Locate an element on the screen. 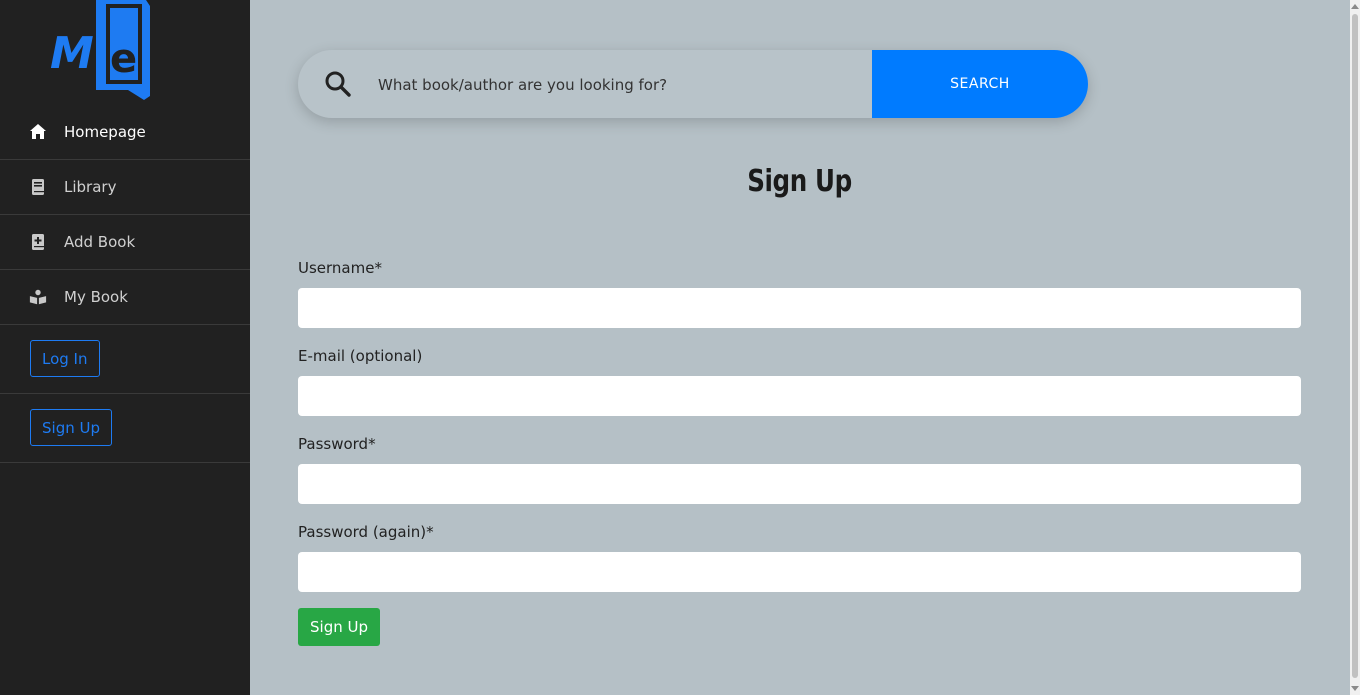  password-again-label: Password (again)* is located at coordinates (366, 532).